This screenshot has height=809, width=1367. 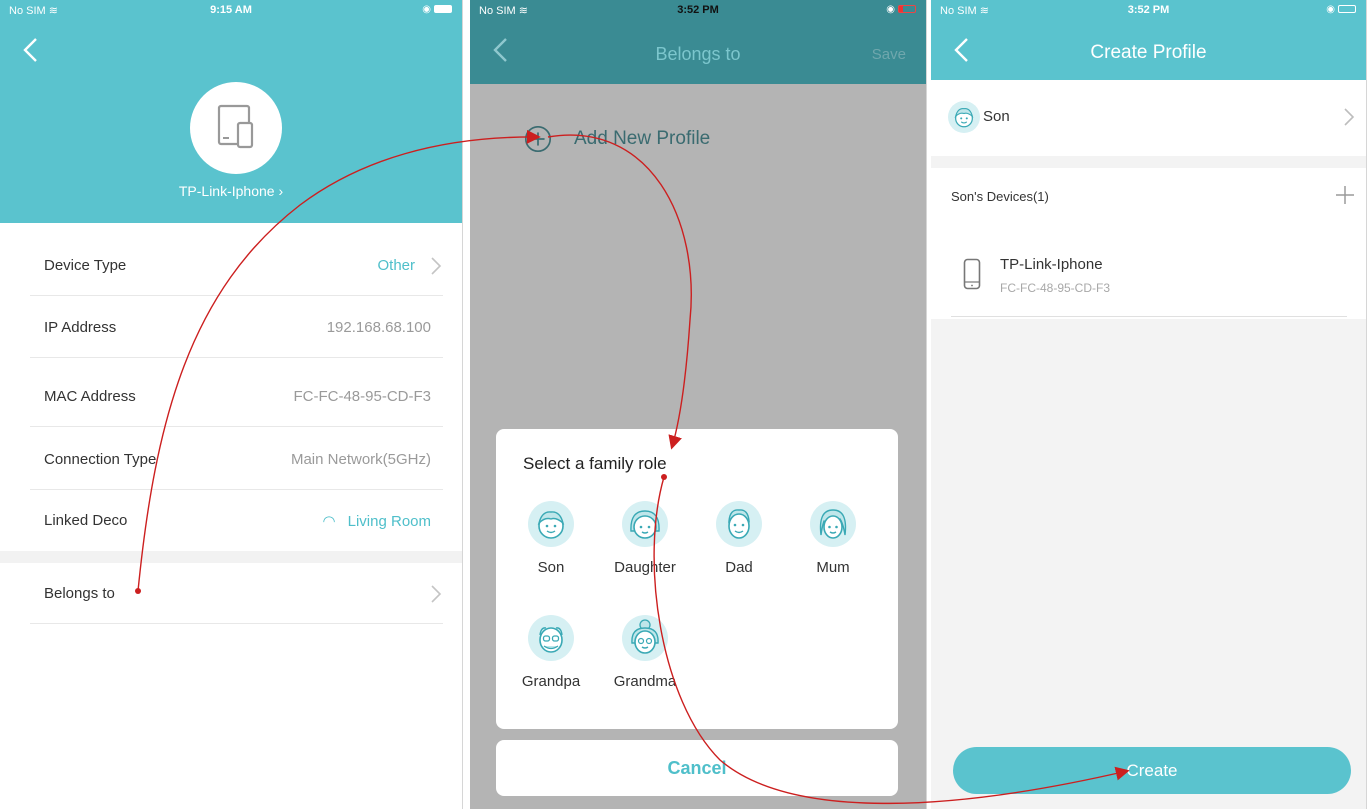 I want to click on wifi-icon: ◠, so click(x=329, y=521).